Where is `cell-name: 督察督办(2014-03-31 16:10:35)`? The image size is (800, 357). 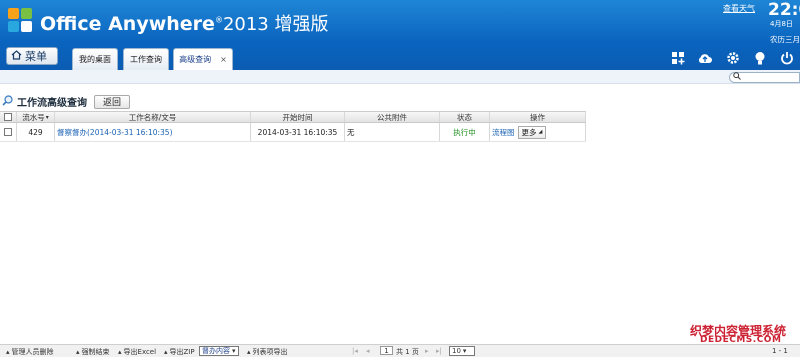 cell-name: 督察督办(2014-03-31 16:10:35) is located at coordinates (153, 132).